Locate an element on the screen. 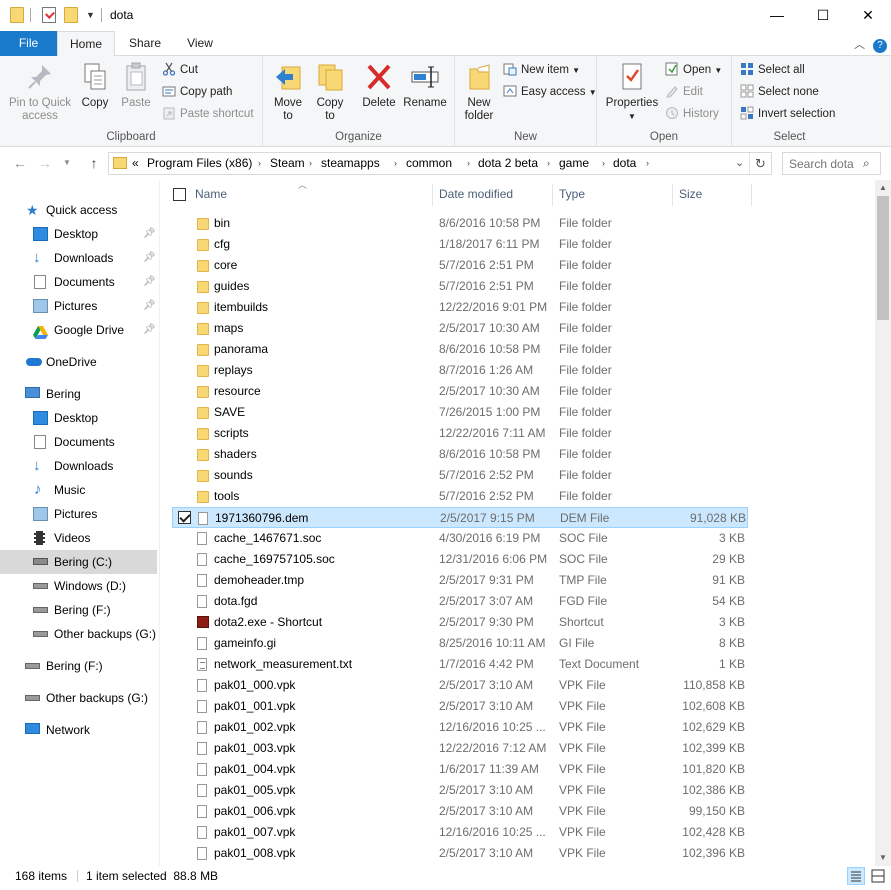  file-row: panorama 8/6/2016 10:58 PM File folder is located at coordinates (460, 349).